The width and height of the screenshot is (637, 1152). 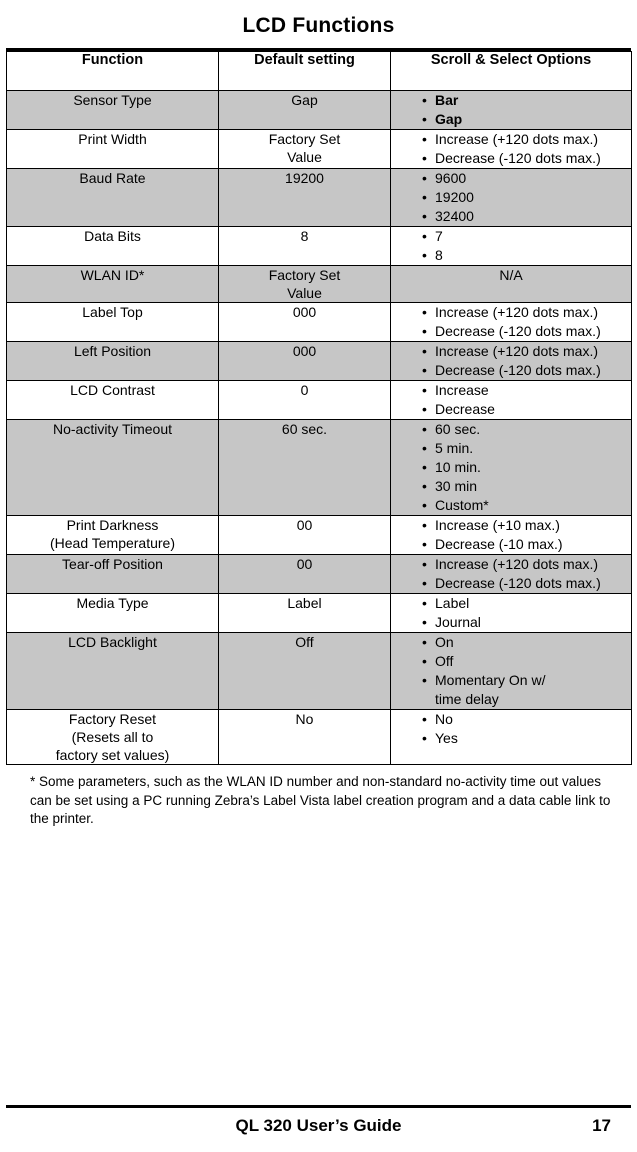 I want to click on option-item: • Momentary On w/, so click(x=511, y=680).